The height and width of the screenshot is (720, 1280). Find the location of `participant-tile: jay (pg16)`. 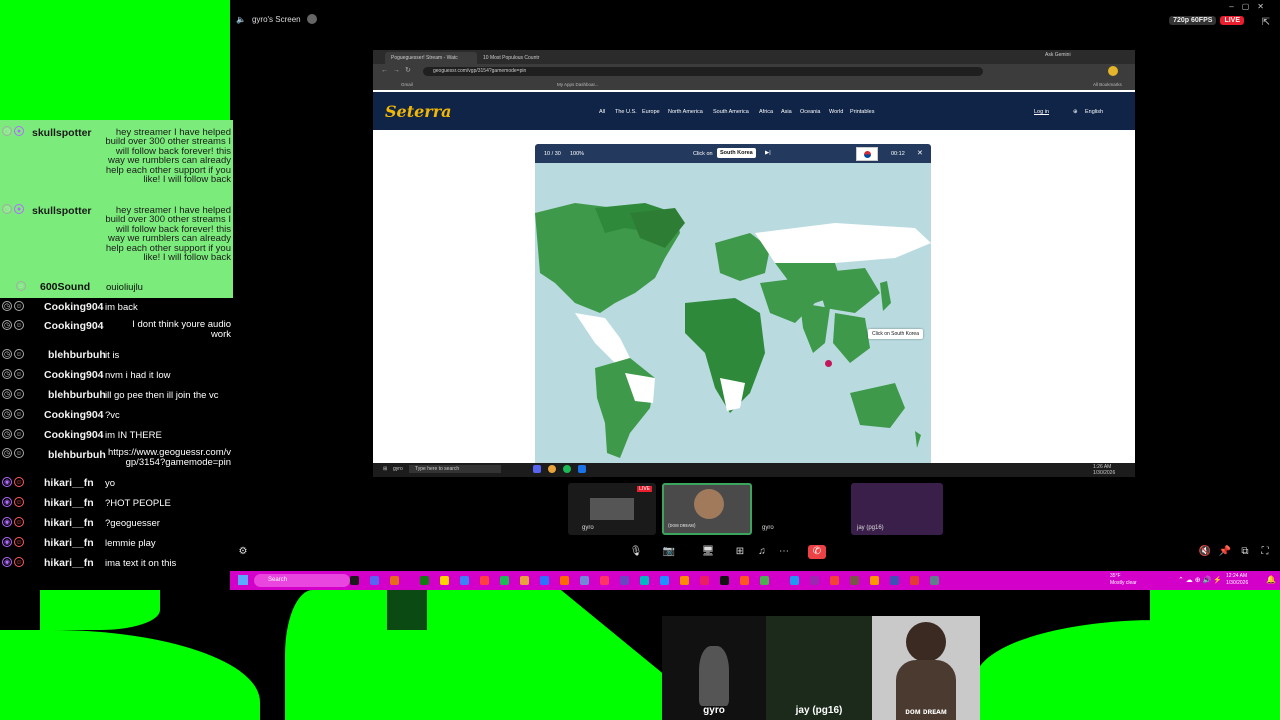

participant-tile: jay (pg16) is located at coordinates (897, 509).